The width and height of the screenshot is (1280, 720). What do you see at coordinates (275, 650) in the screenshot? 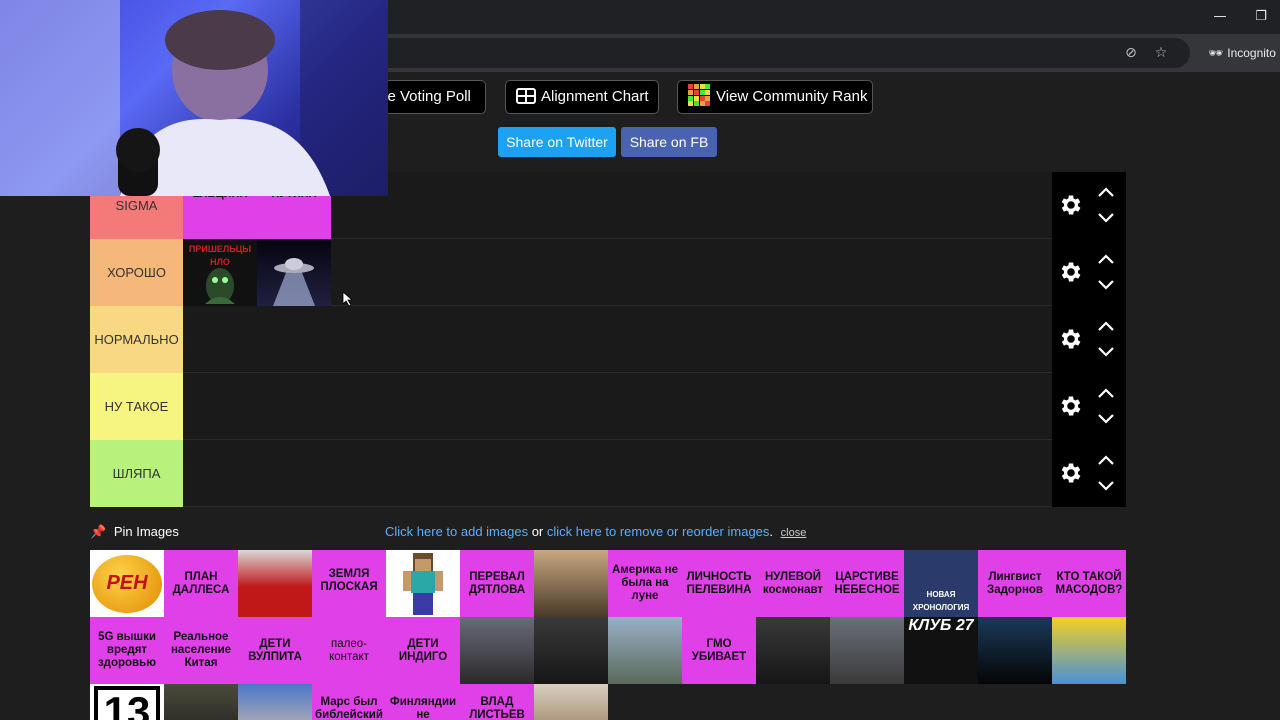
I see `pool-item: ДЕТИ ВУЛПИТА` at bounding box center [275, 650].